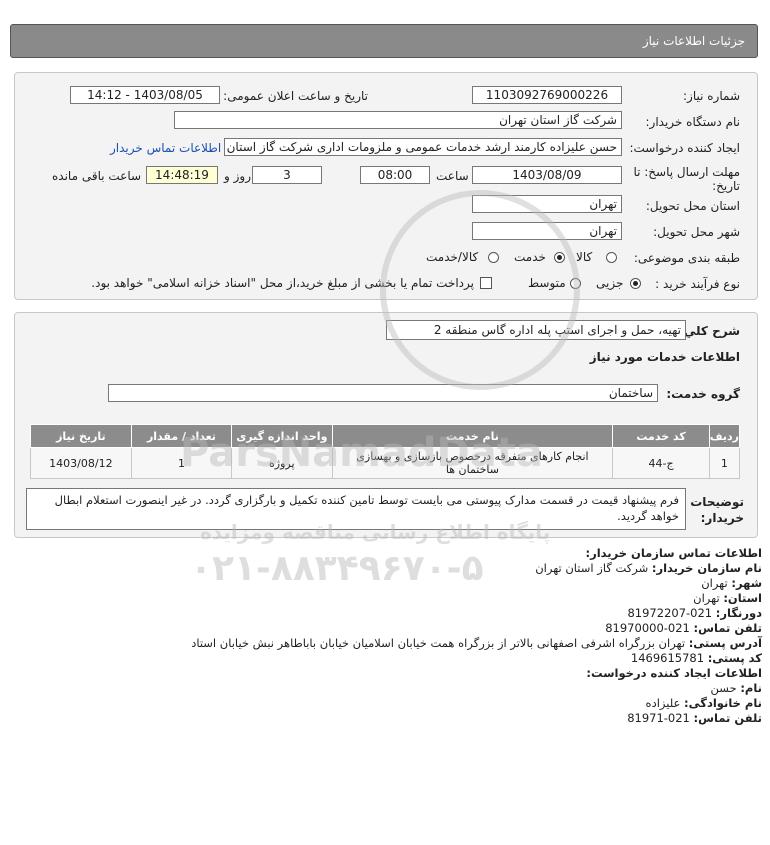 The width and height of the screenshot is (770, 845). What do you see at coordinates (530, 257) in the screenshot?
I see `category-service-label: خدمت` at bounding box center [530, 257].